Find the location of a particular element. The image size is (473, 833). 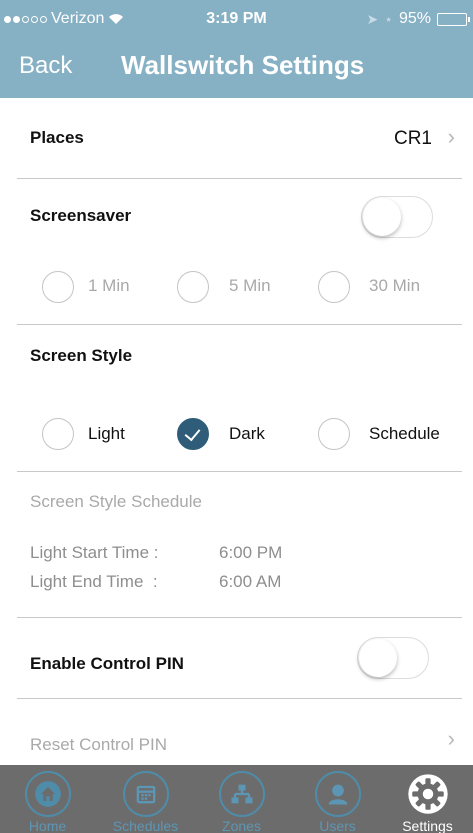

back-button: Back is located at coordinates (45, 66).